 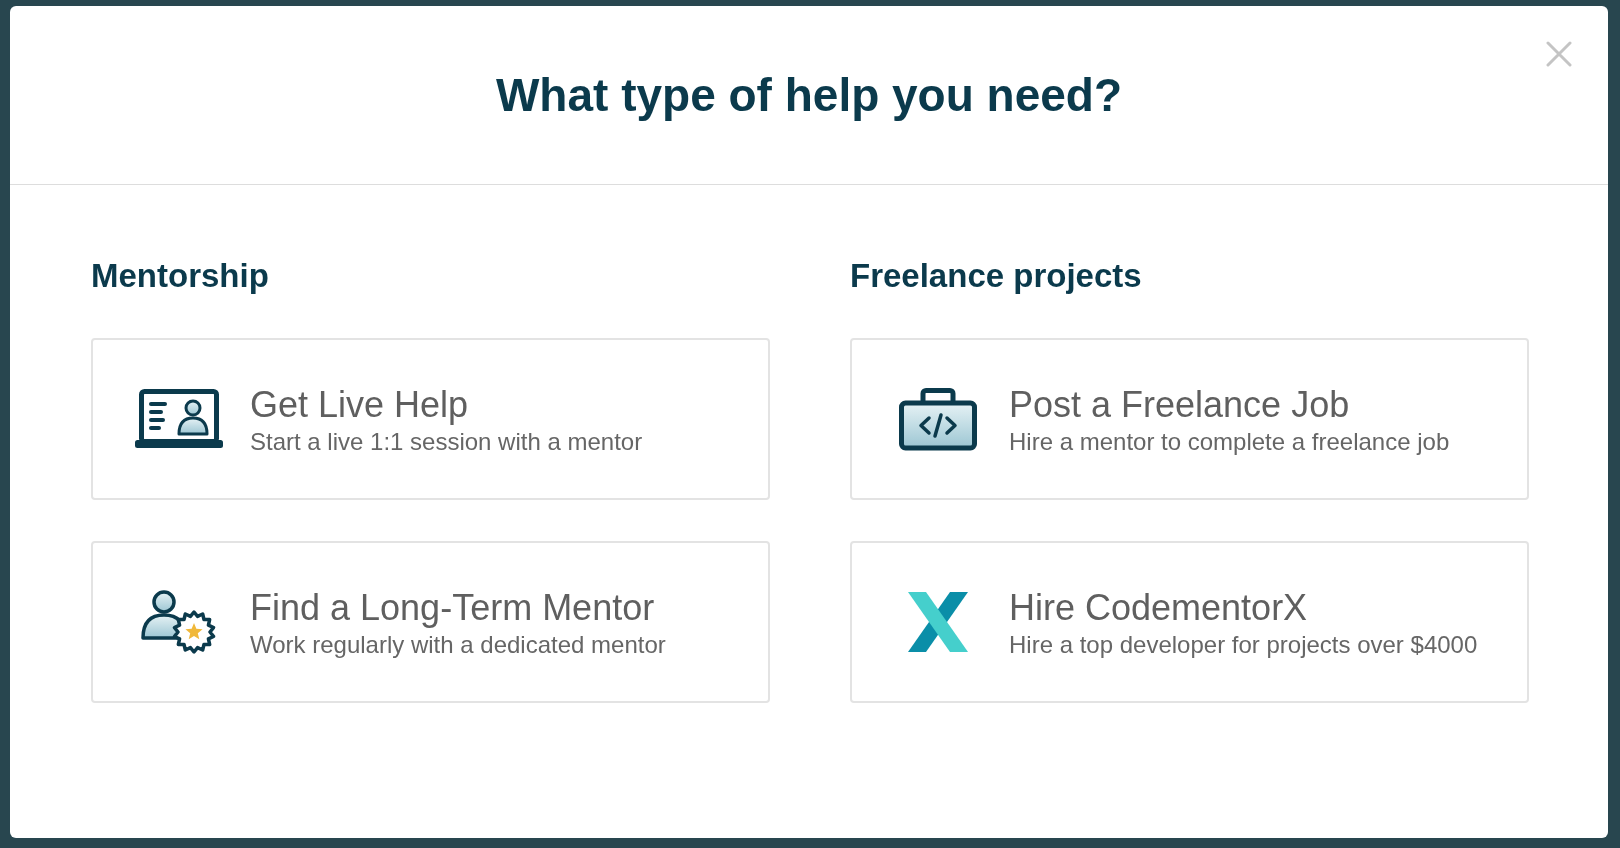 I want to click on option-card: Get Live Help Start a live 1:1 session with a mentor, so click(x=430, y=419).